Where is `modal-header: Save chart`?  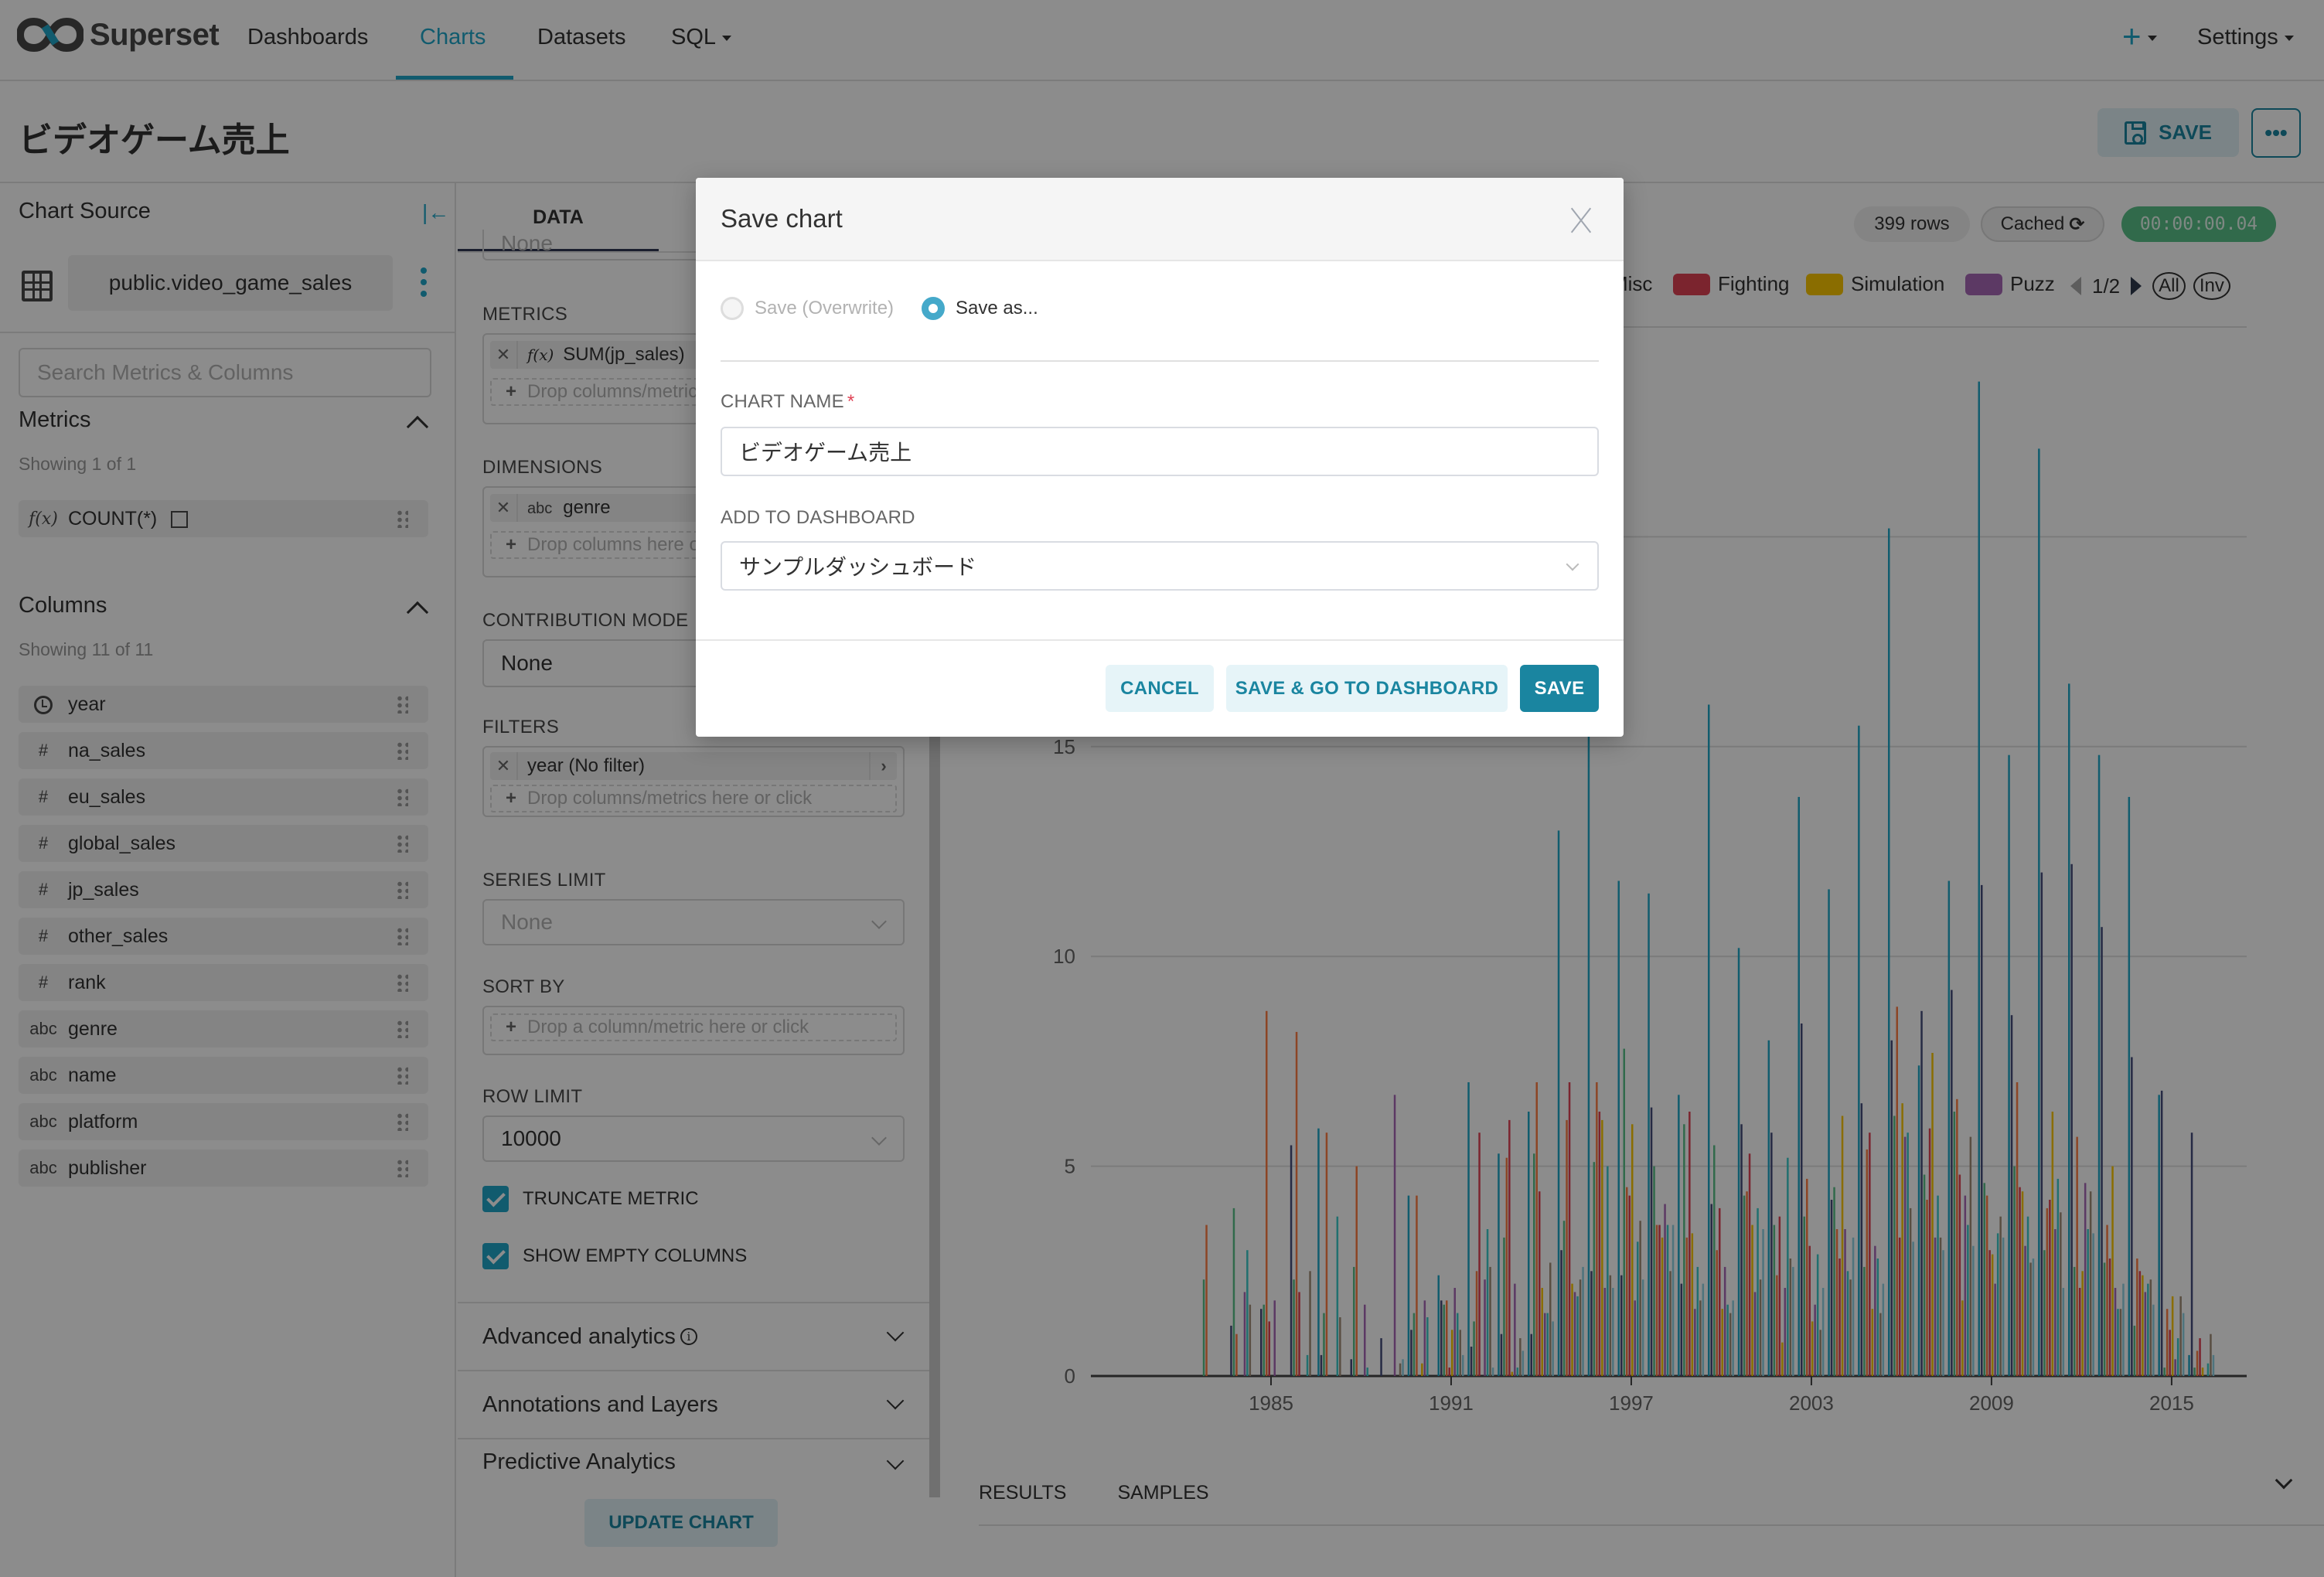 modal-header: Save chart is located at coordinates (1160, 220).